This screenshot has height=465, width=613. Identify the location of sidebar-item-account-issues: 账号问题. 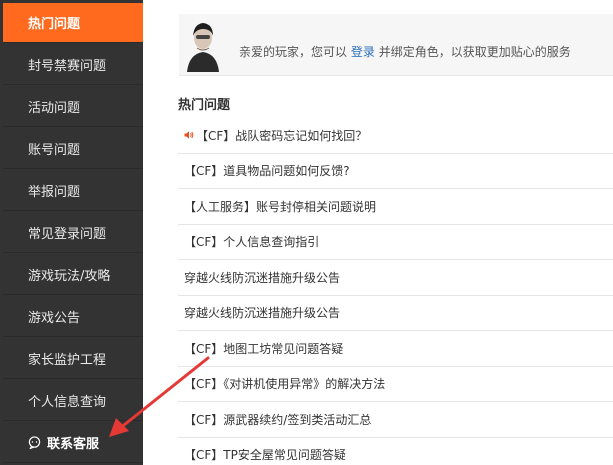
(73, 149).